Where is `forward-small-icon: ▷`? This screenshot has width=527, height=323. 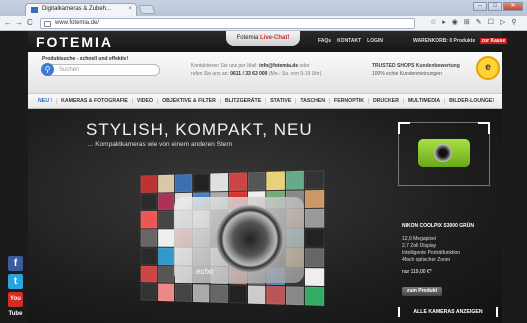 forward-small-icon: ▷ is located at coordinates (502, 22).